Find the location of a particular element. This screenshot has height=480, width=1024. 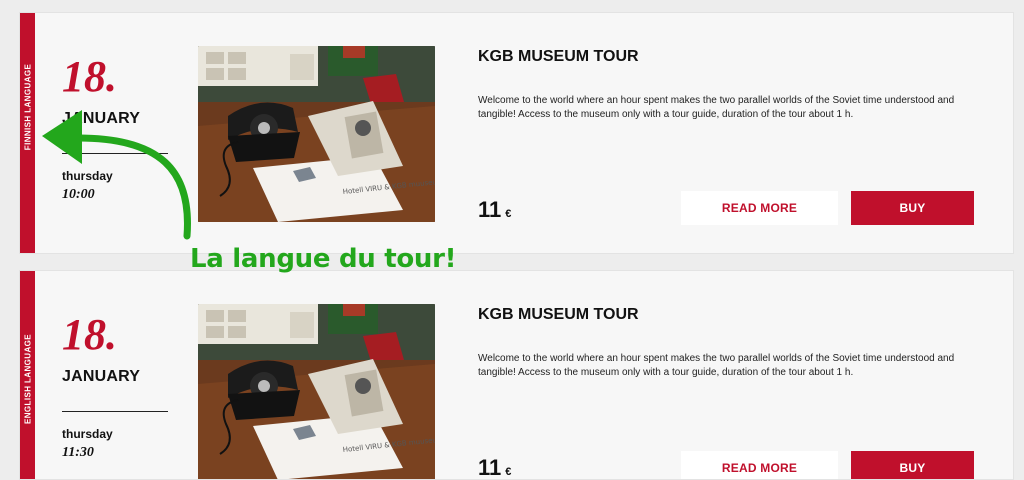

language-bar: ENGLISH LANGUAGE is located at coordinates (27, 375).